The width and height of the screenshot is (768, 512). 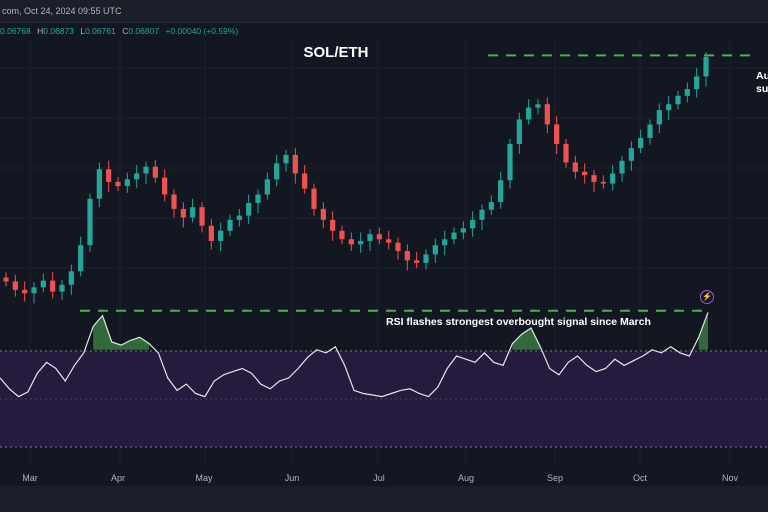 What do you see at coordinates (730, 478) in the screenshot?
I see `x-tick-label: Nov` at bounding box center [730, 478].